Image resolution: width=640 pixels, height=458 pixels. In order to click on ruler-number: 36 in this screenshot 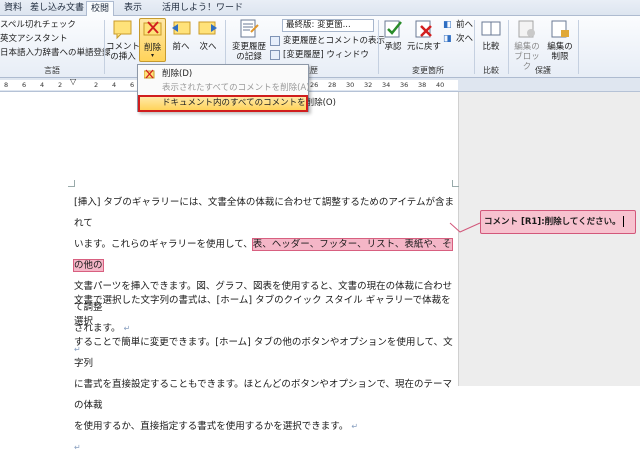, I will do `click(404, 85)`.